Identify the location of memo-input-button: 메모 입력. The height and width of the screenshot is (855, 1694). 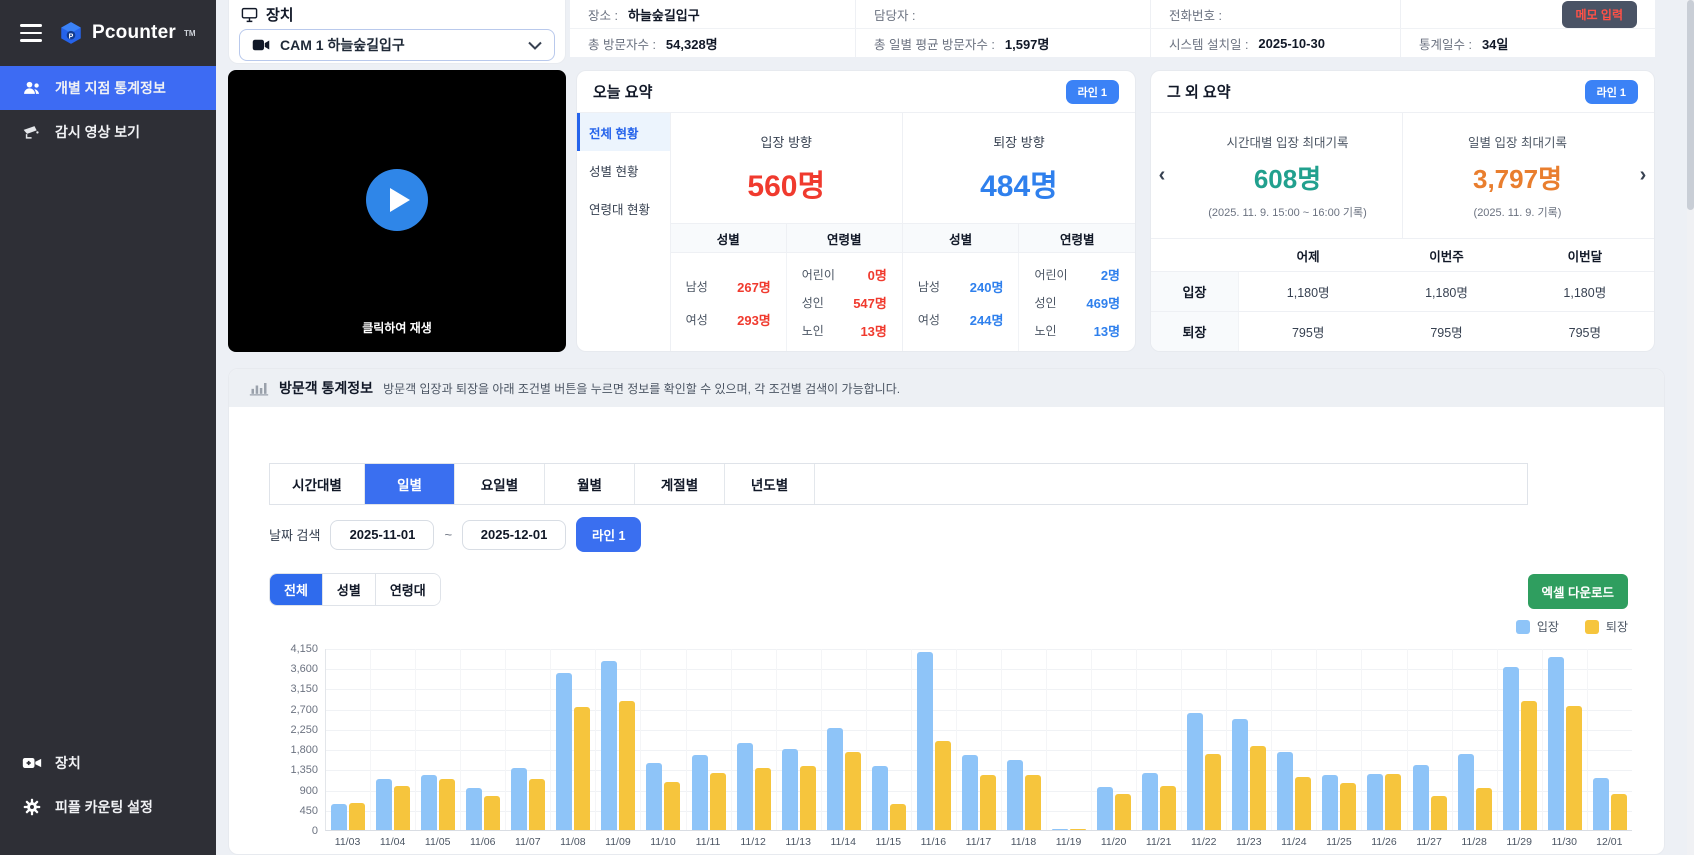
(1599, 14).